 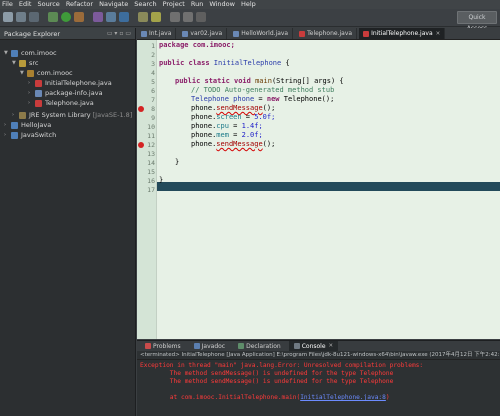 I want to click on quick-access-field: Quick Access, so click(x=477, y=21).